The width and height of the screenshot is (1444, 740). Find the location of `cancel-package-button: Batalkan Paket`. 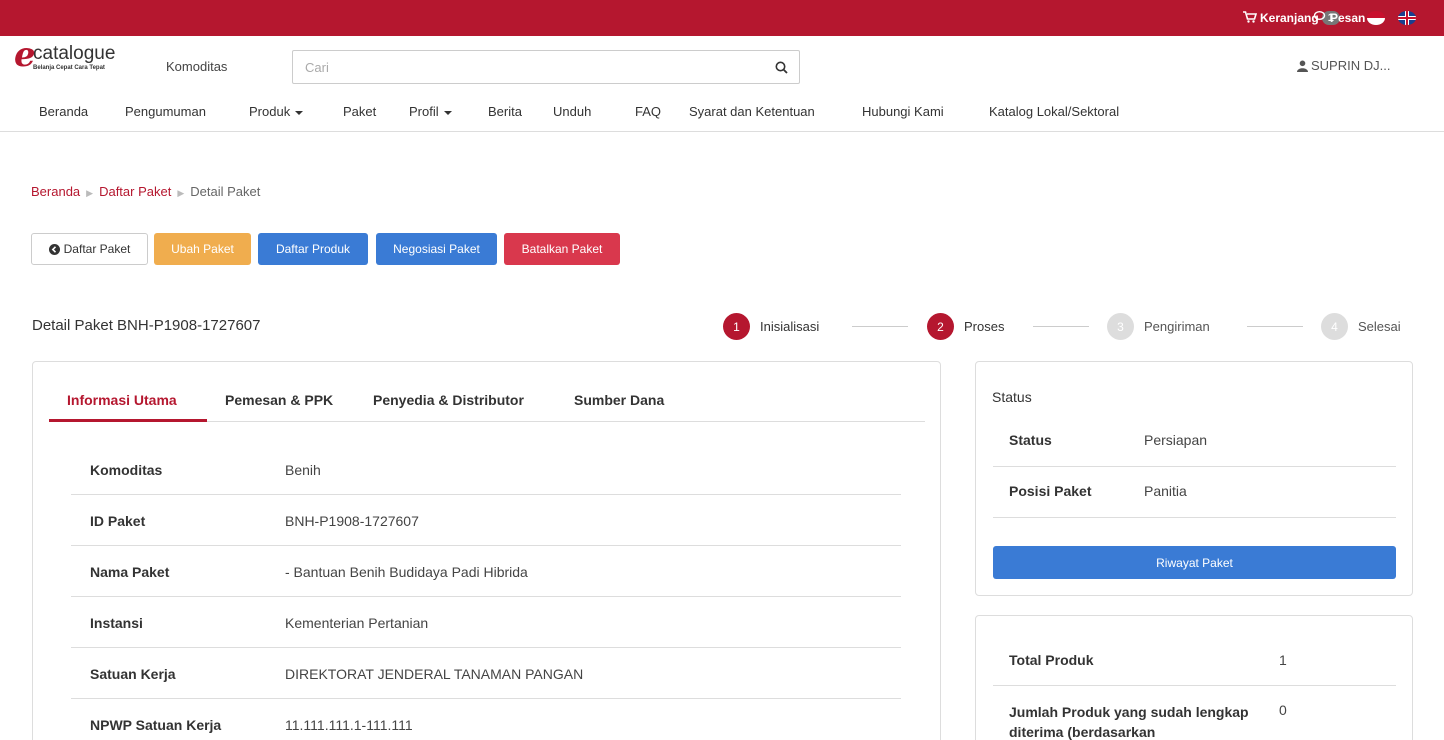

cancel-package-button: Batalkan Paket is located at coordinates (562, 249).